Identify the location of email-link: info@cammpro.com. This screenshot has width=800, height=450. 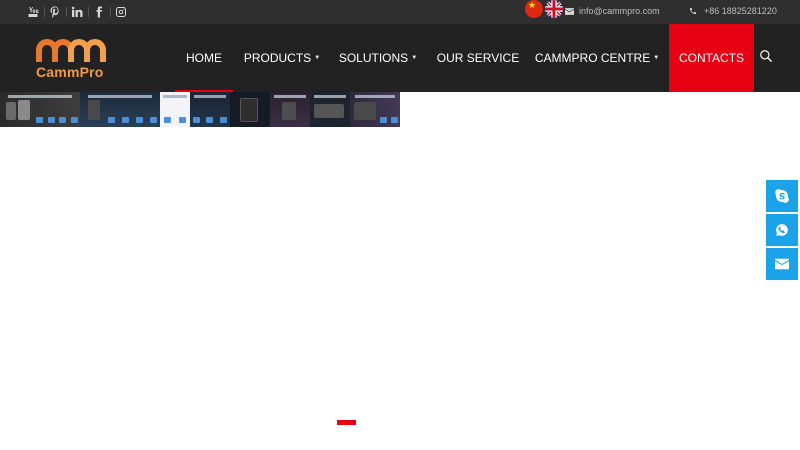
(612, 11).